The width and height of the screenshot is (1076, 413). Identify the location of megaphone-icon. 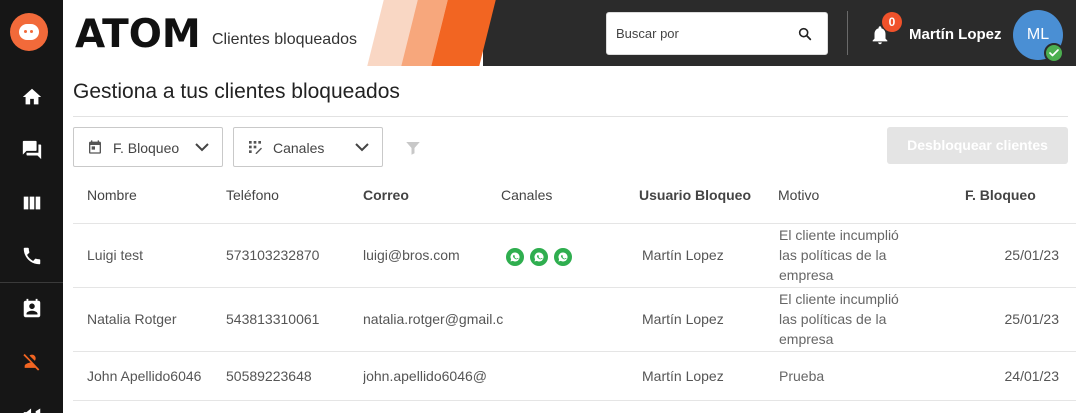
(31, 410).